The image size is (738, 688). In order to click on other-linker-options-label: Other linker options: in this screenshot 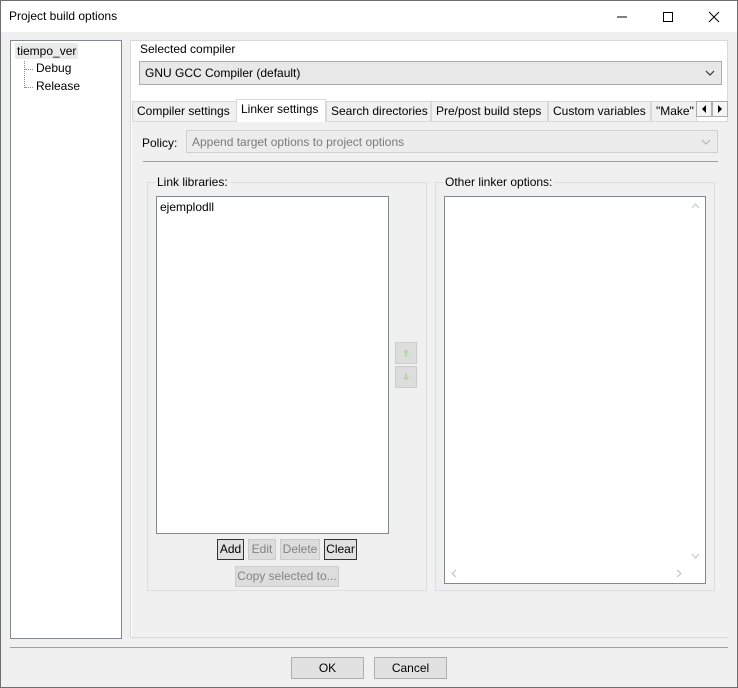, I will do `click(499, 182)`.